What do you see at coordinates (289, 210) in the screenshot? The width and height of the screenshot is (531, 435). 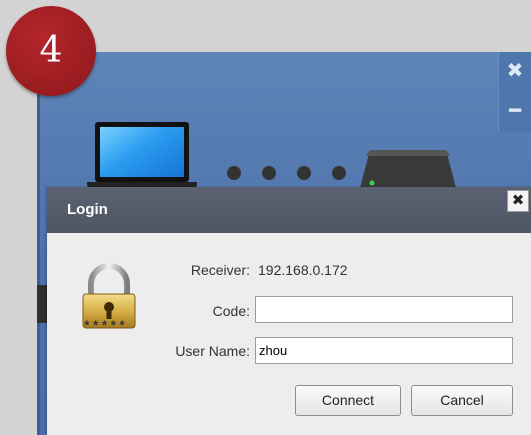 I see `dialog-titlebar: Login` at bounding box center [289, 210].